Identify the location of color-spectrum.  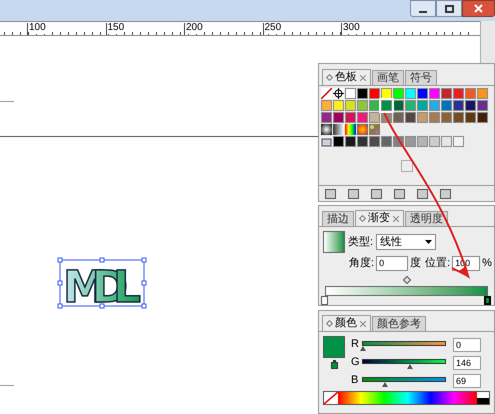
(406, 398).